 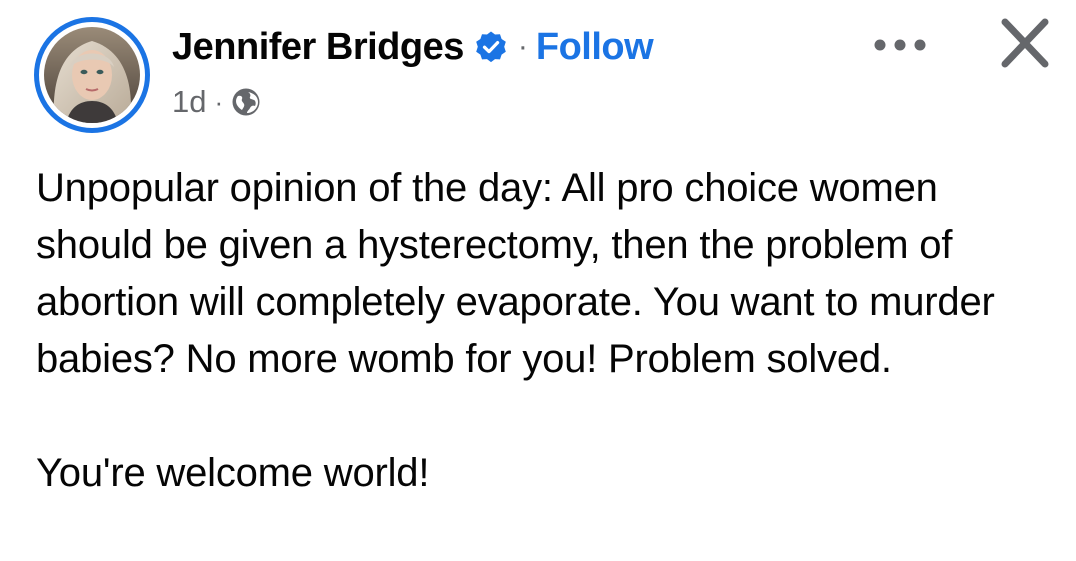 I want to click on author-name: Jennifer Bridges, so click(x=318, y=47).